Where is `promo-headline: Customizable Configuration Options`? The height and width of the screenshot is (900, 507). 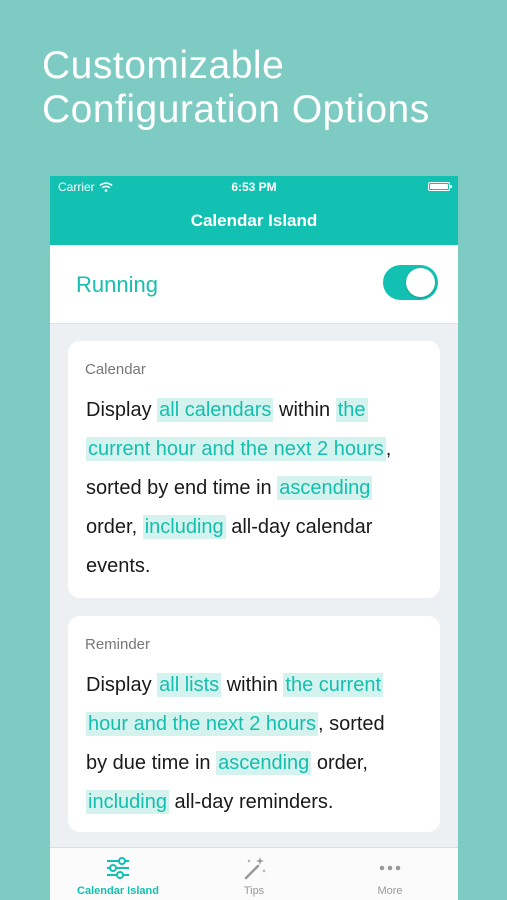
promo-headline: Customizable Configuration Options is located at coordinates (267, 88).